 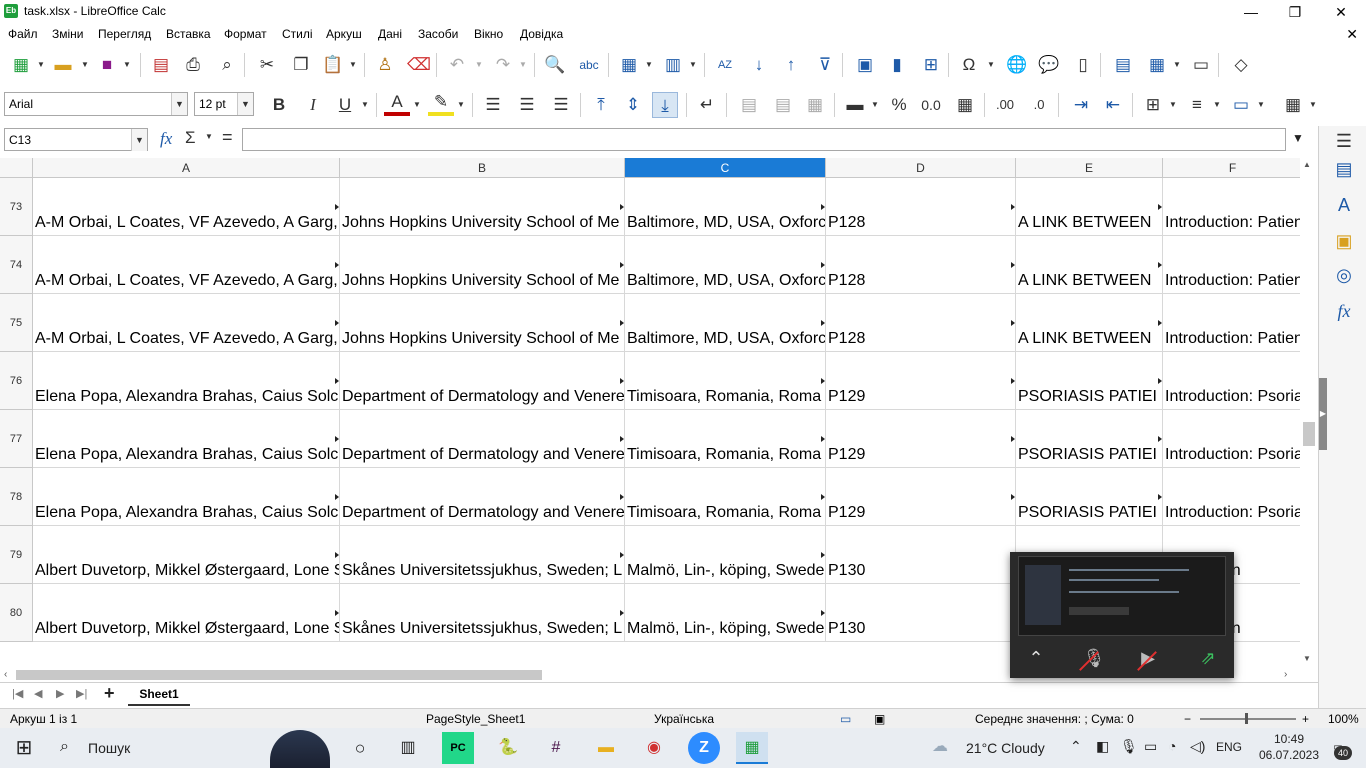 I want to click on save-dropdown-icon: ▼, so click(x=127, y=65).